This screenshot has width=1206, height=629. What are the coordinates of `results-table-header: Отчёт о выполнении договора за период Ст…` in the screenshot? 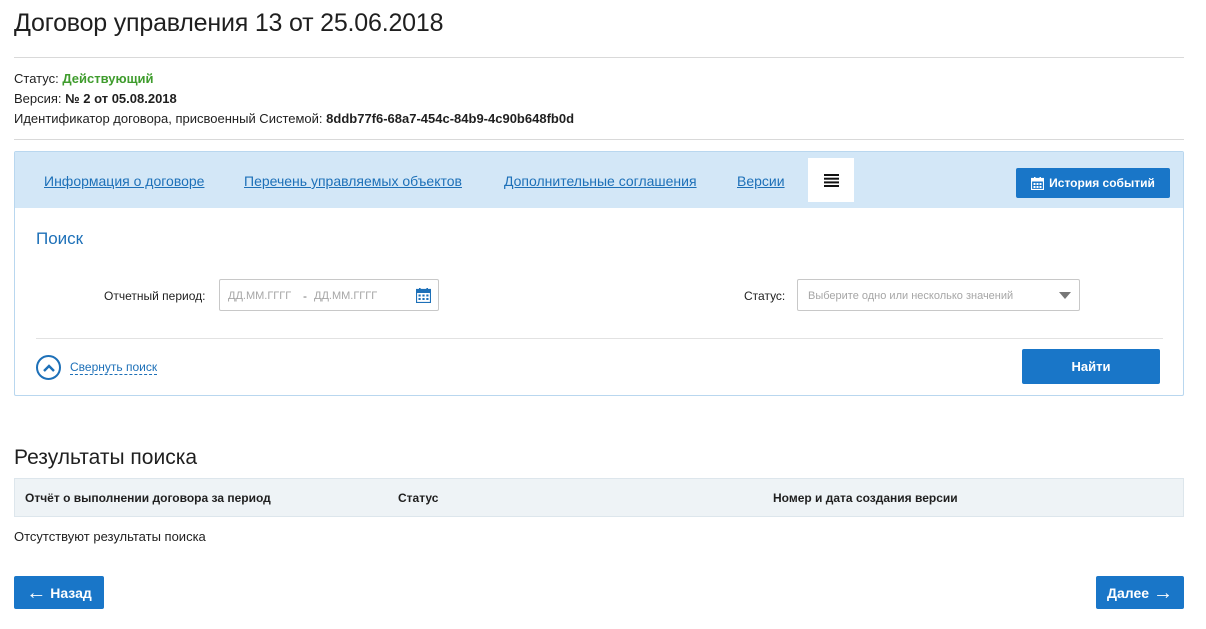 It's located at (599, 497).